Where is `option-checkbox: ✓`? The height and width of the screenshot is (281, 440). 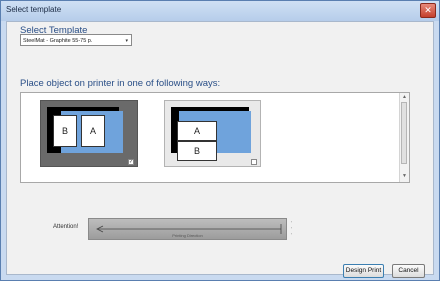
option-checkbox: ✓ is located at coordinates (131, 162).